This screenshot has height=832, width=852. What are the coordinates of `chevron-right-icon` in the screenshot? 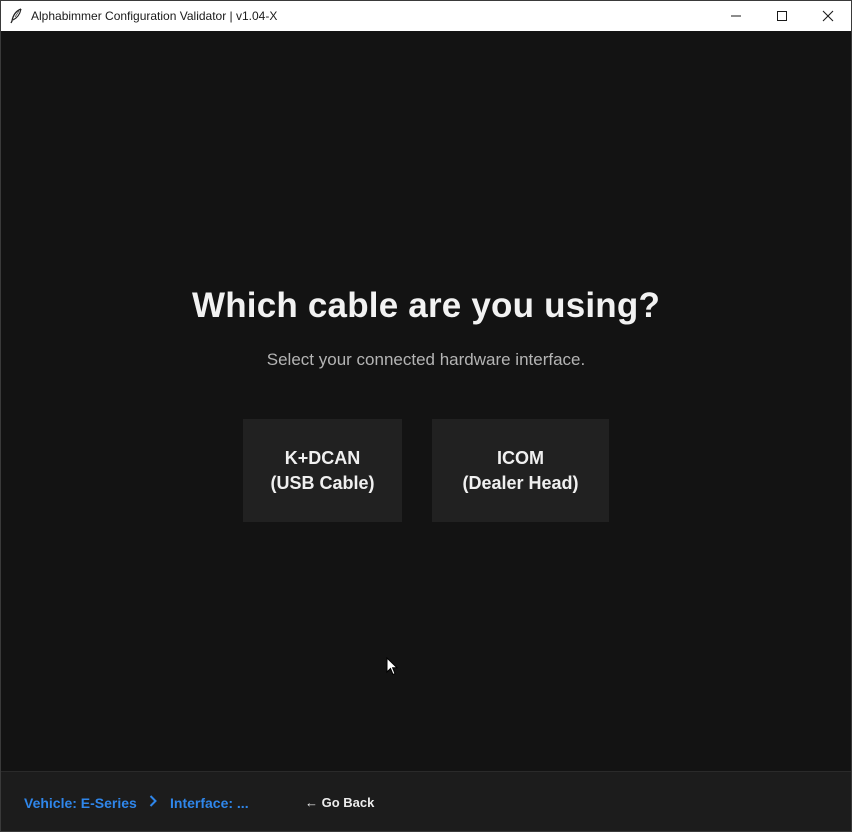 It's located at (153, 803).